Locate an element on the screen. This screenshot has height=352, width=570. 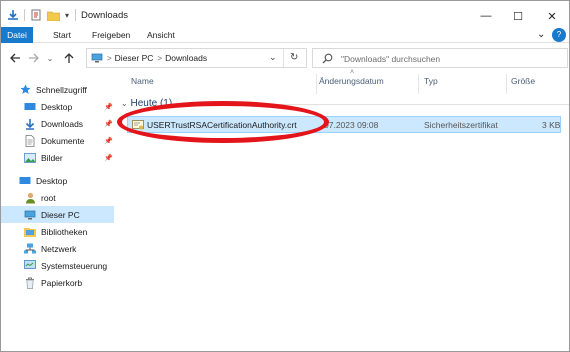
nav-item-label: Papierkorb is located at coordinates (62, 282).